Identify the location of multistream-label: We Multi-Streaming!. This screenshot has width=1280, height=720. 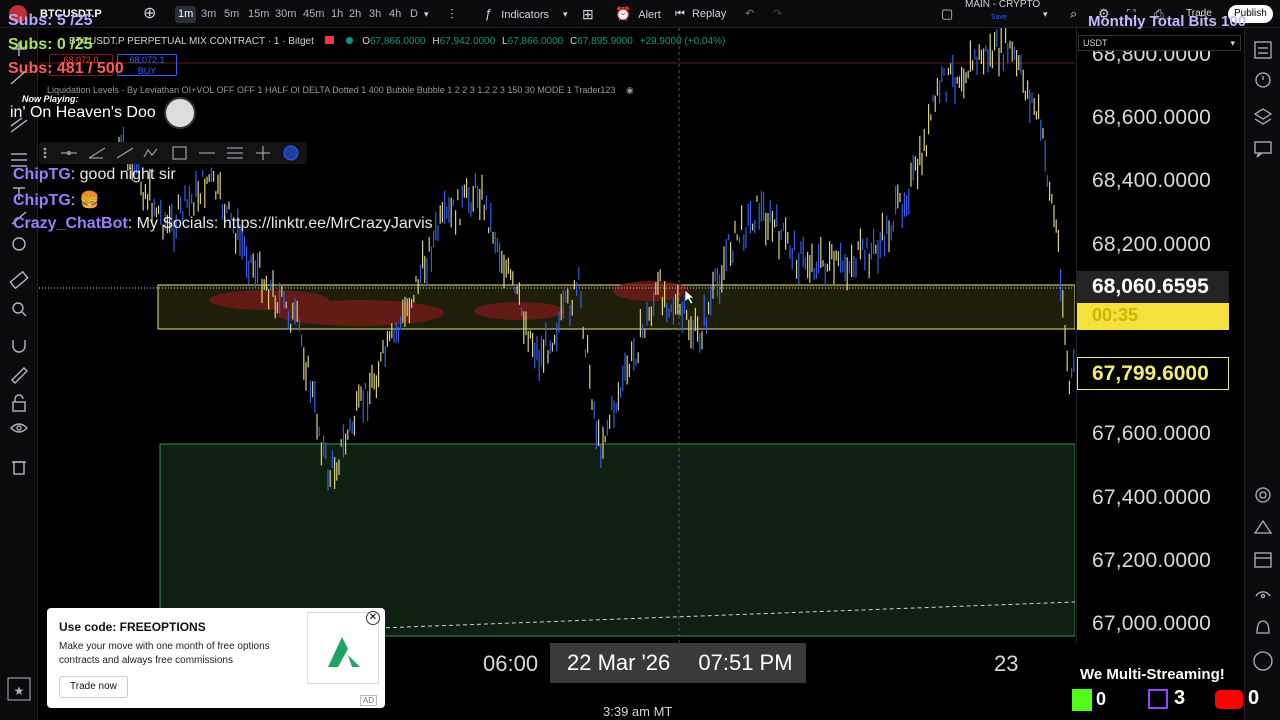
(1152, 674).